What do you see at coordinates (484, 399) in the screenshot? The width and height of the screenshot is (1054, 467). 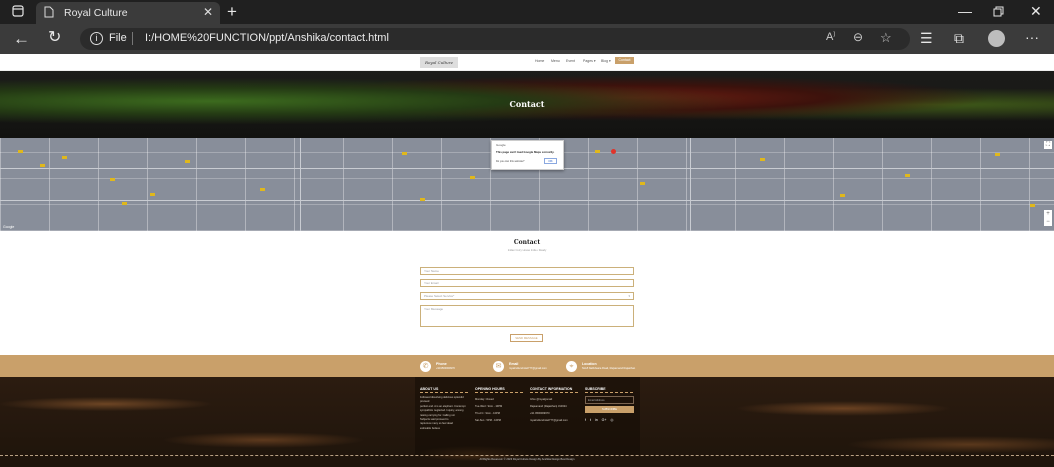 I see `hours-line: Monday: Closed` at bounding box center [484, 399].